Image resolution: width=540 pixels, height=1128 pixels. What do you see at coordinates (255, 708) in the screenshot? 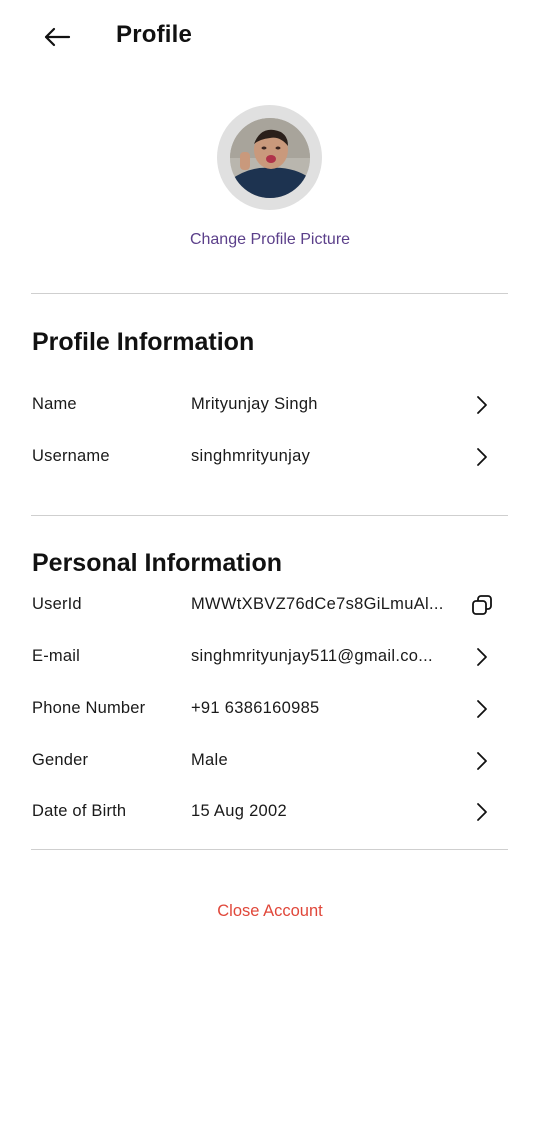
I see `row-value: +91 6386160985` at bounding box center [255, 708].